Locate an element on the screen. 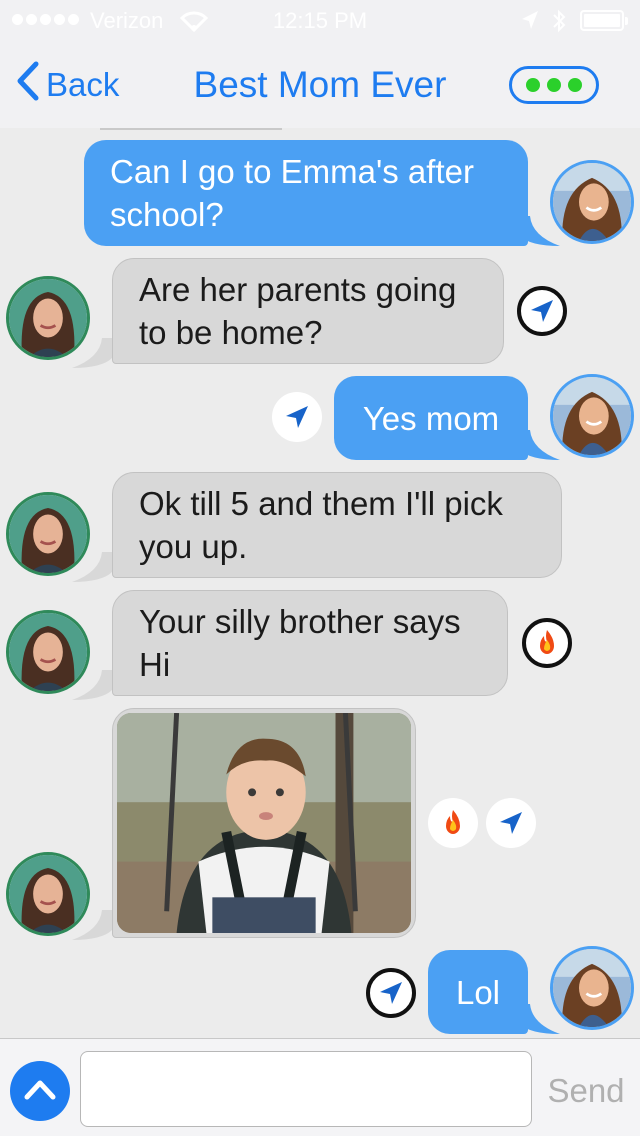  status-time: 12:15 PM is located at coordinates (320, 20).